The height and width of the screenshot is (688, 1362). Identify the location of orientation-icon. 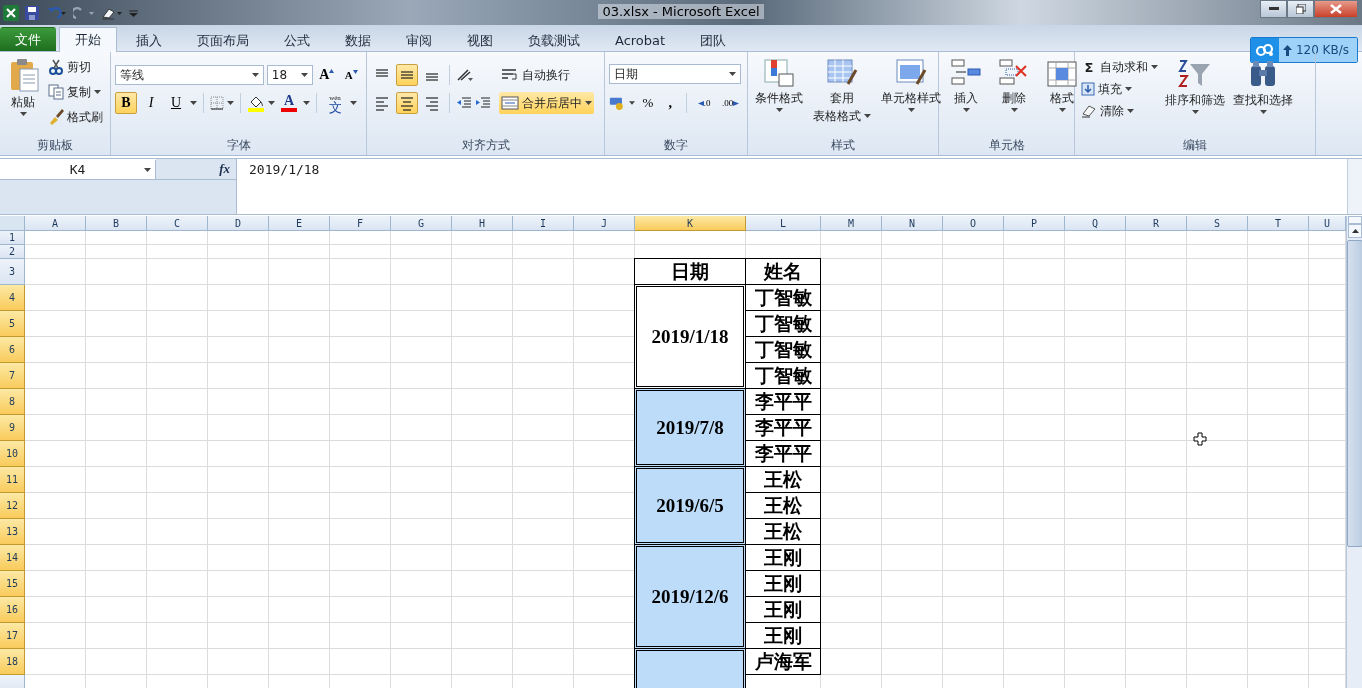
(465, 75).